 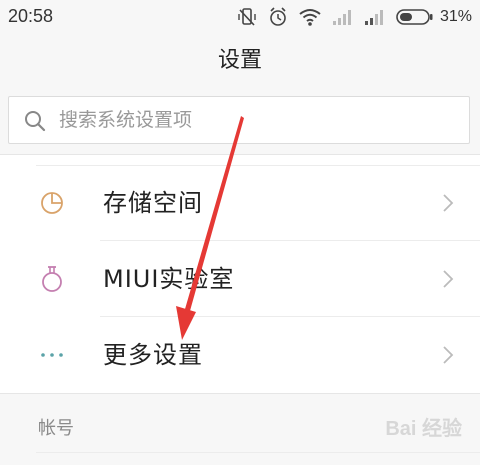 I want to click on battery-percentage: 31%, so click(x=455, y=16).